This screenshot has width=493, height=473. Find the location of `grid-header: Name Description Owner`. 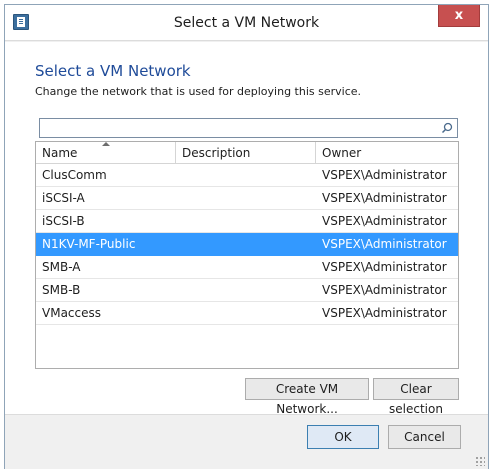

grid-header: Name Description Owner is located at coordinates (247, 153).